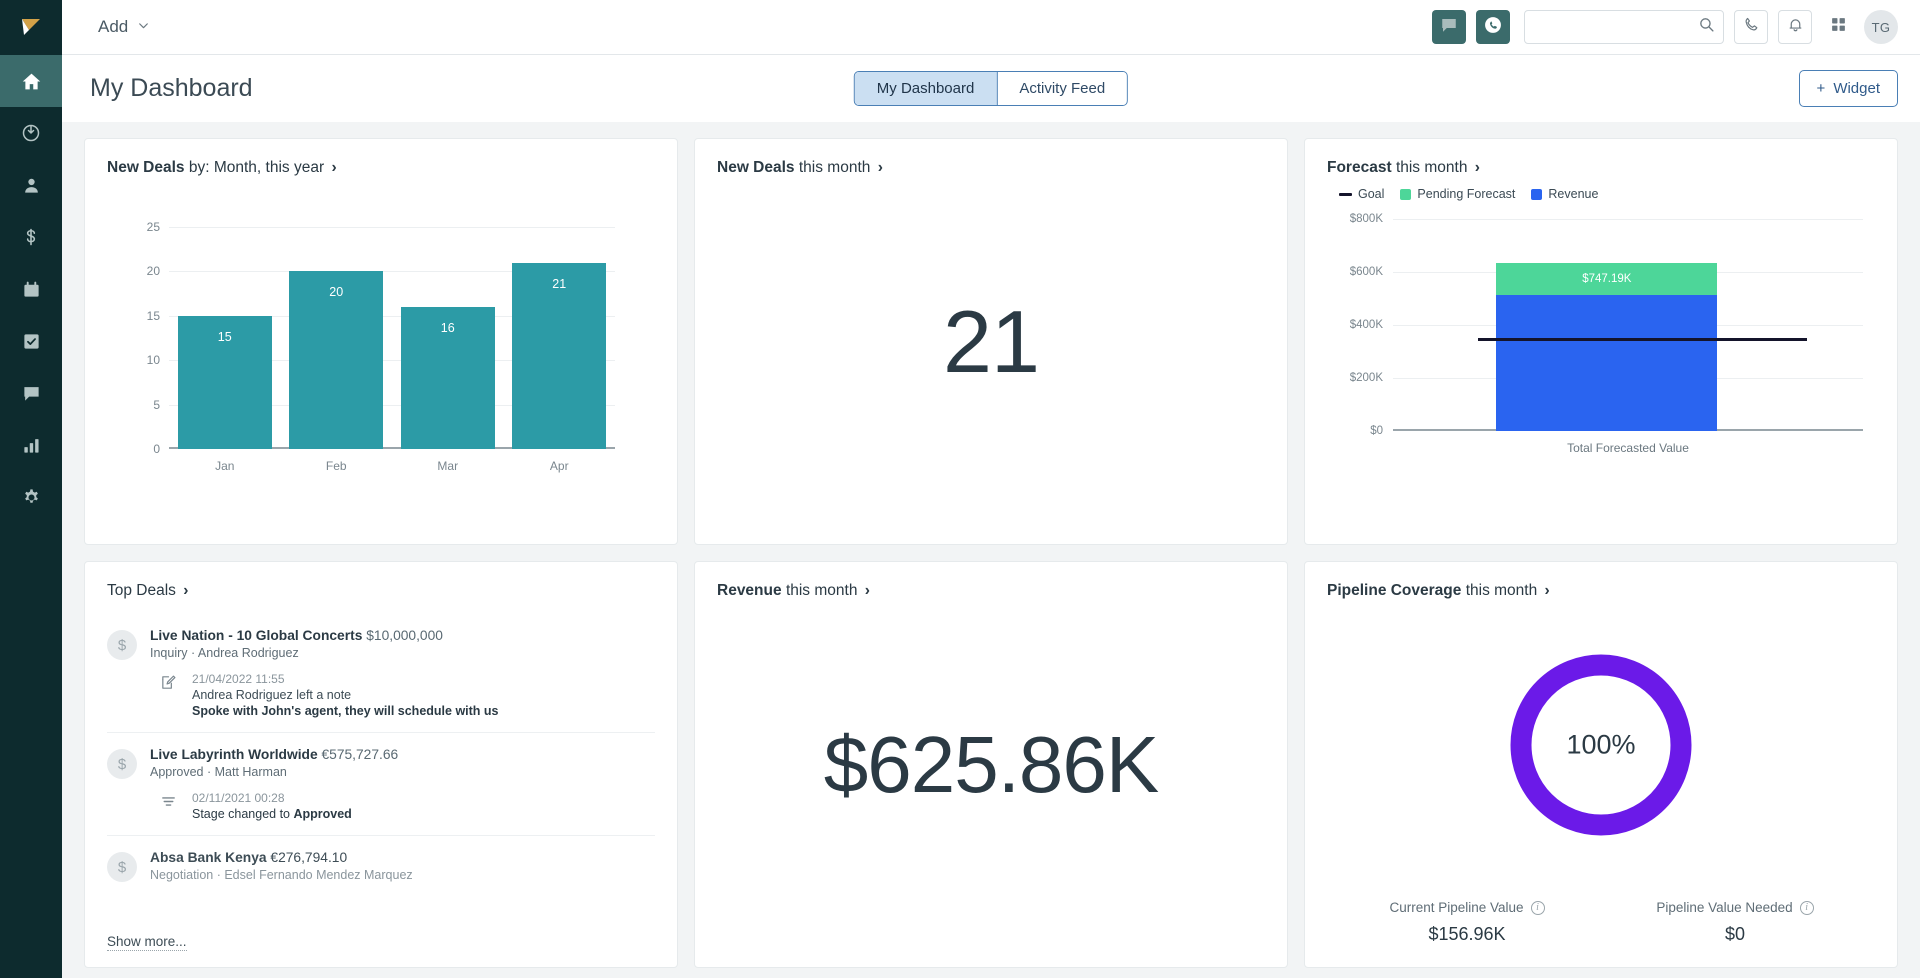 The height and width of the screenshot is (978, 1920). I want to click on notifications-button, so click(1795, 27).